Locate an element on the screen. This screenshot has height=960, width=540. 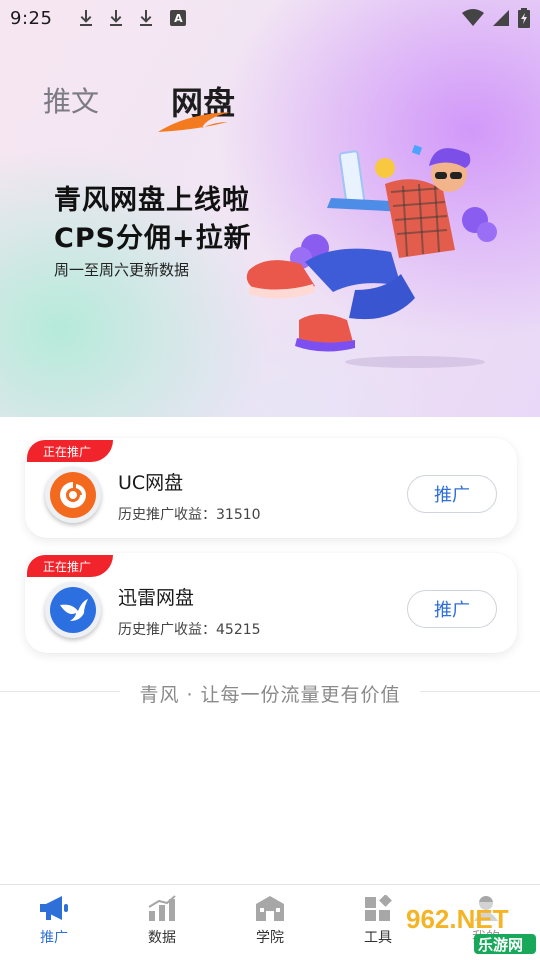
uc-logo is located at coordinates (73, 495).